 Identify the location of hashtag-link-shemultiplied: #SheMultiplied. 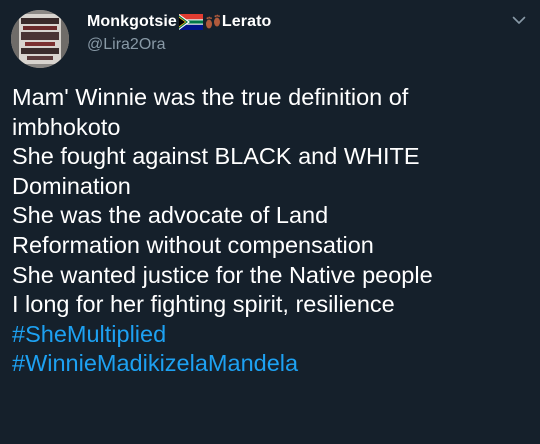
(272, 335).